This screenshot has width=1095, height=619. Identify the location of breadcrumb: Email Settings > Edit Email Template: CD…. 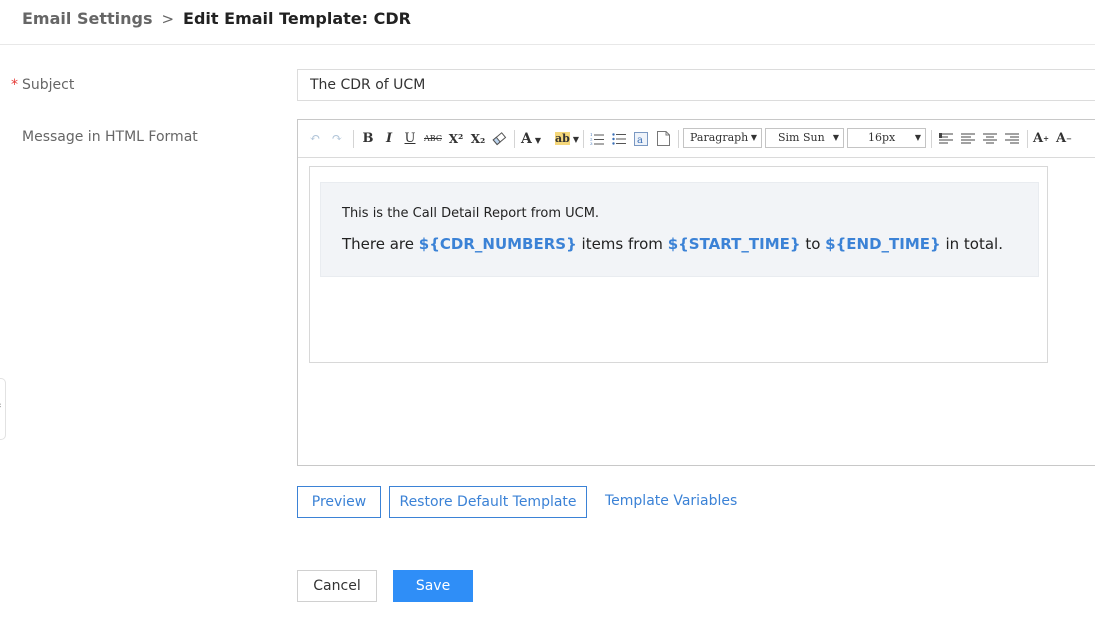
(216, 18).